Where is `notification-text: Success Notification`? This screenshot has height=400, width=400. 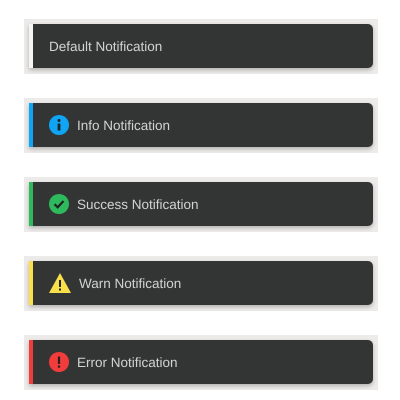 notification-text: Success Notification is located at coordinates (138, 204).